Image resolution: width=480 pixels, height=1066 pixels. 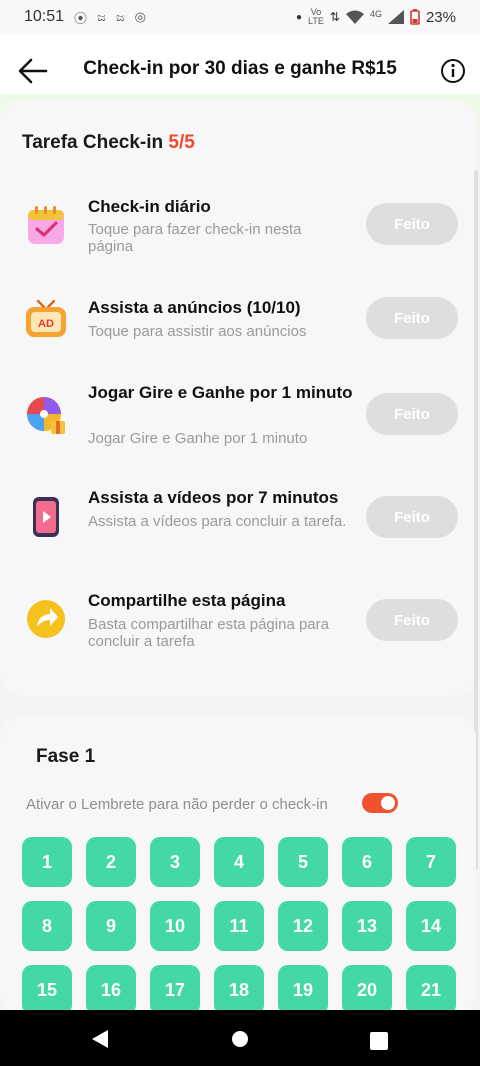 What do you see at coordinates (431, 926) in the screenshot?
I see `day-cell: 14` at bounding box center [431, 926].